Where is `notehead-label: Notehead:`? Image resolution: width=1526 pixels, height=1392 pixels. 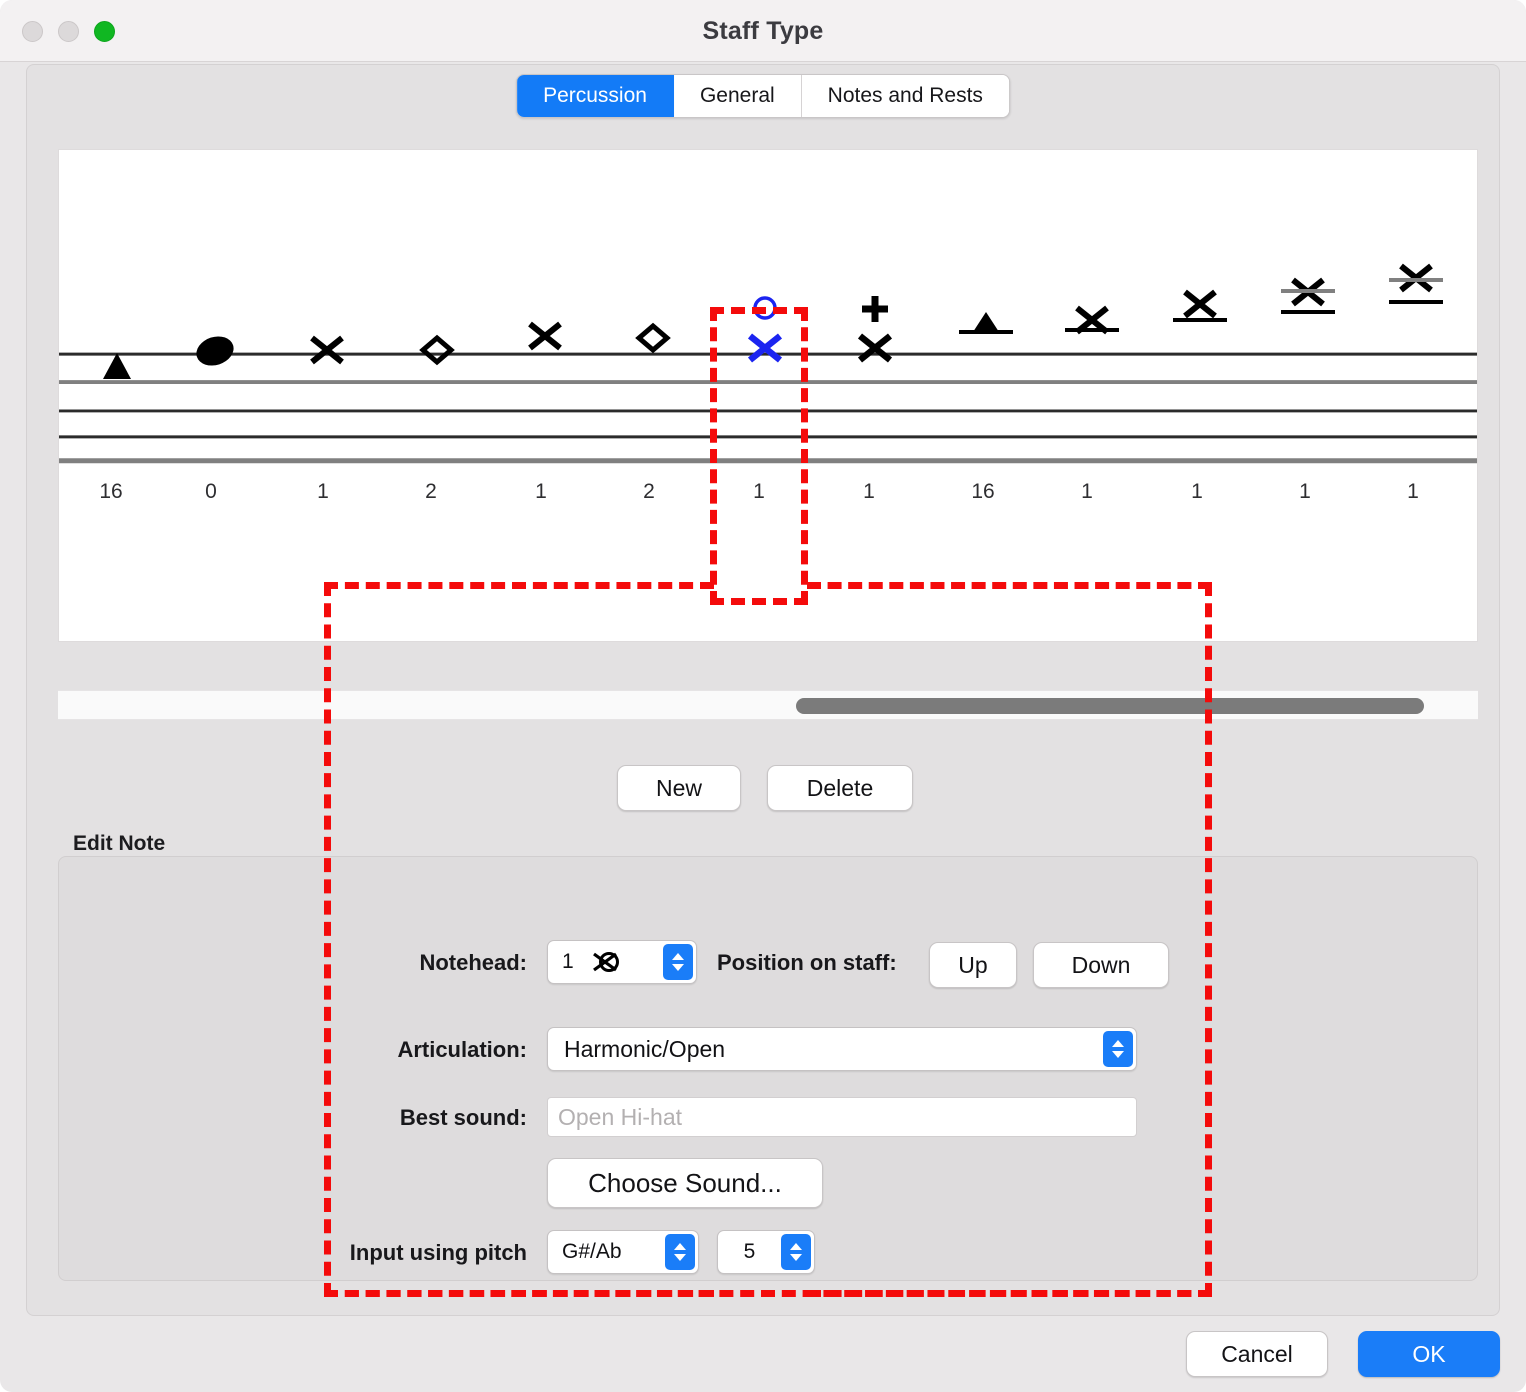 notehead-label: Notehead: is located at coordinates (473, 962).